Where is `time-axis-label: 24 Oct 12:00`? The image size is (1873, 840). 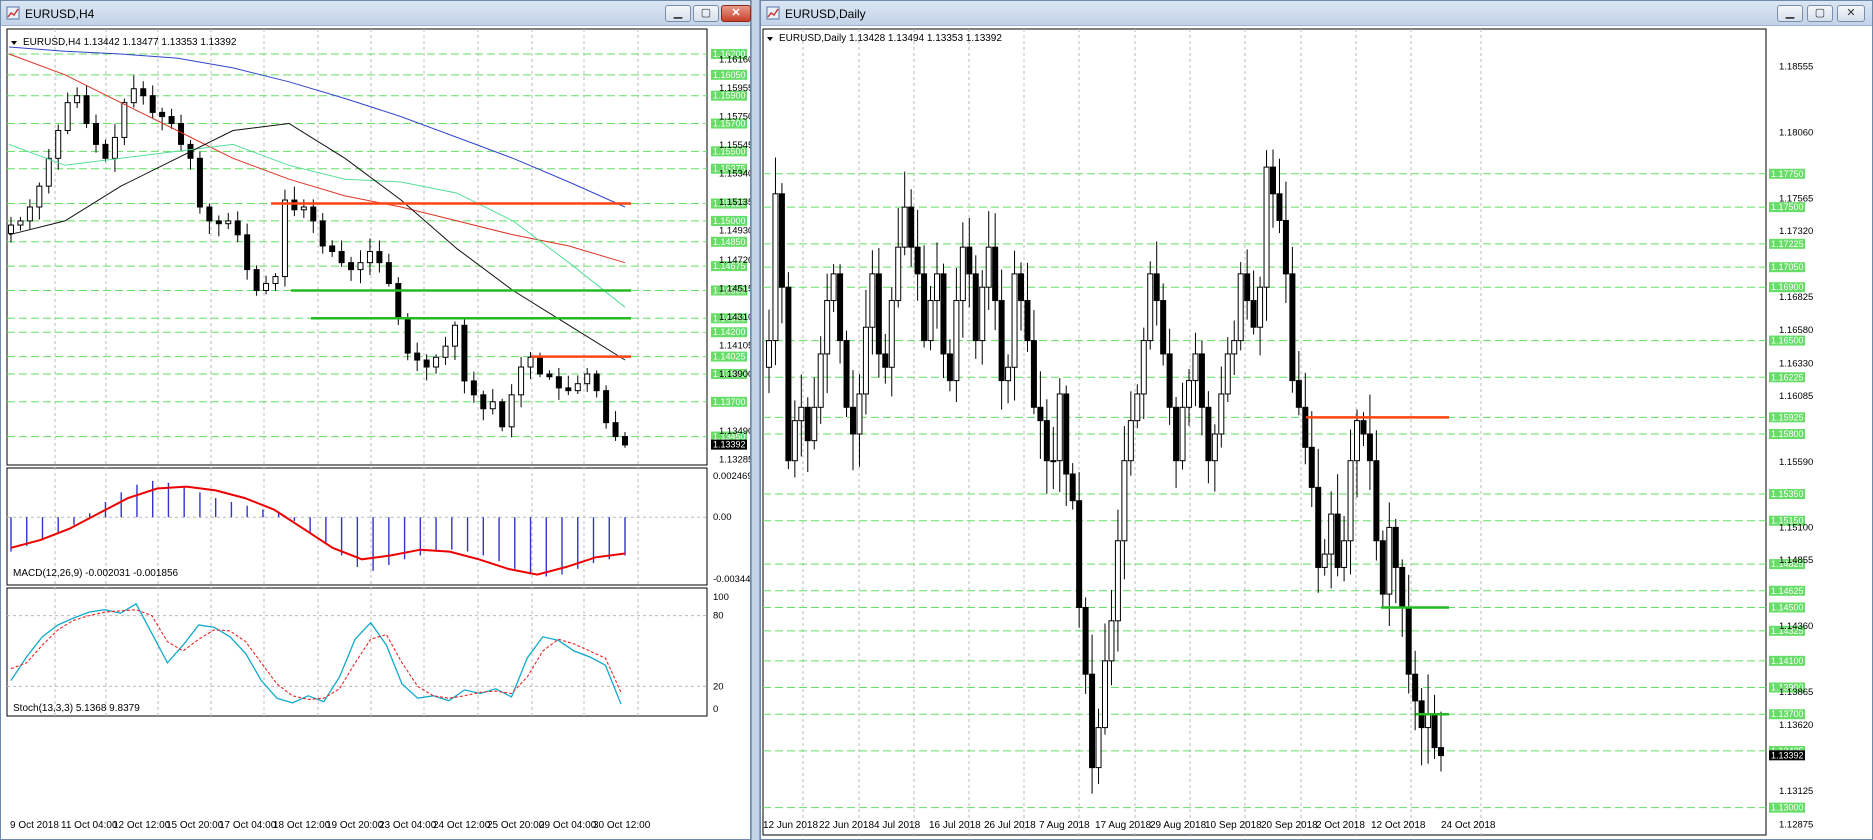
time-axis-label: 24 Oct 12:00 is located at coordinates (462, 825).